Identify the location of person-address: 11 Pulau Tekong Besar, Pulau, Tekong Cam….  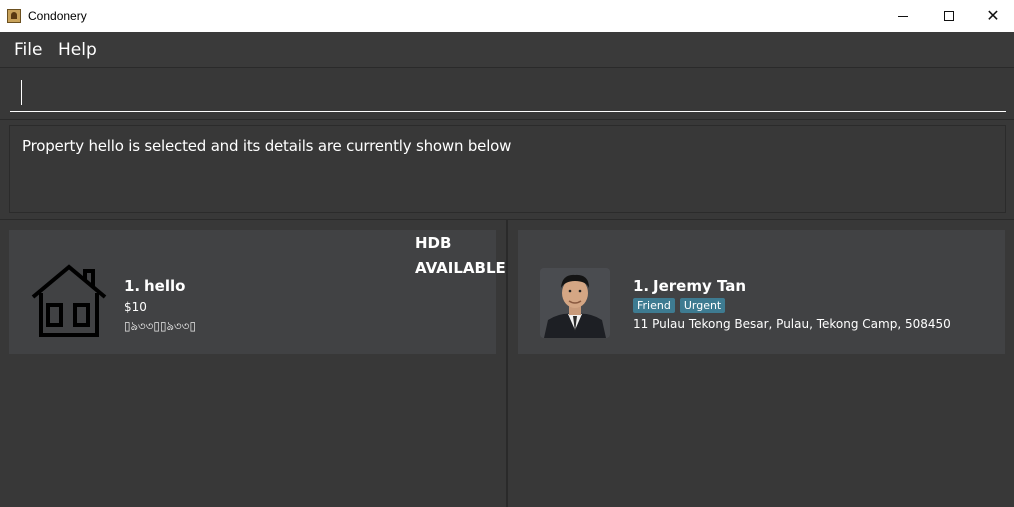
(792, 324).